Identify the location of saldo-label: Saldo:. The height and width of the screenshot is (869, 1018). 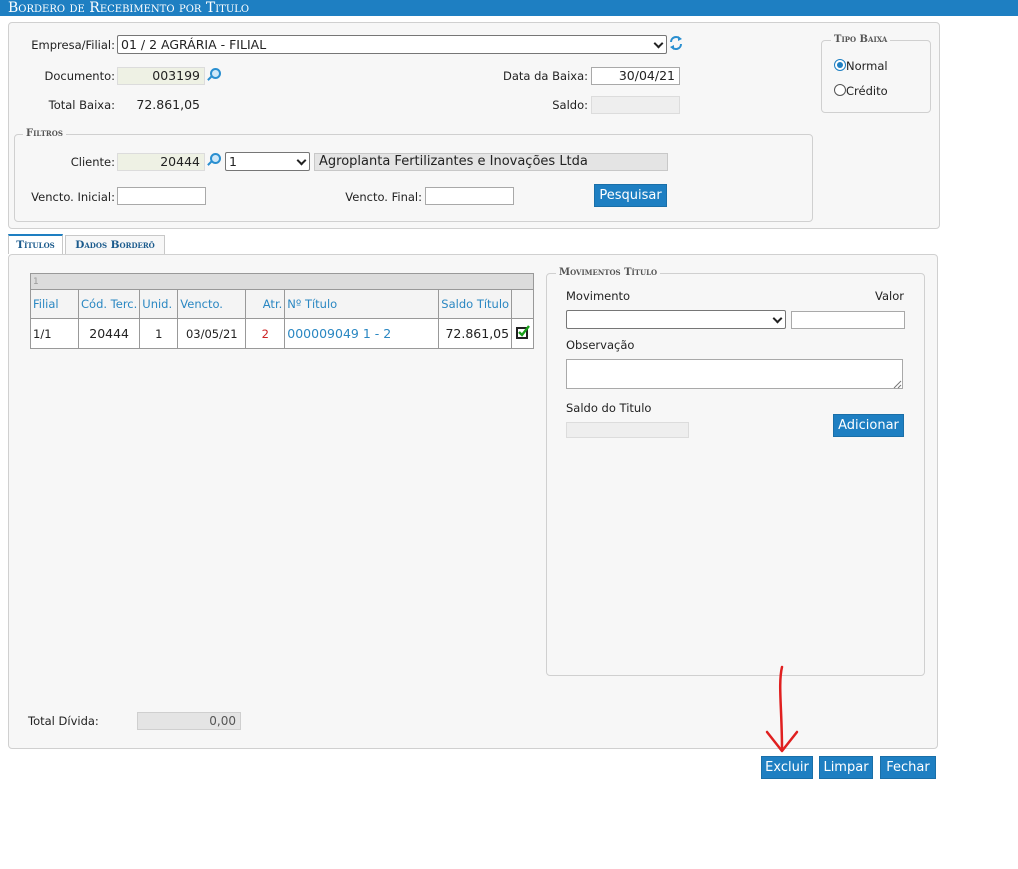
(570, 105).